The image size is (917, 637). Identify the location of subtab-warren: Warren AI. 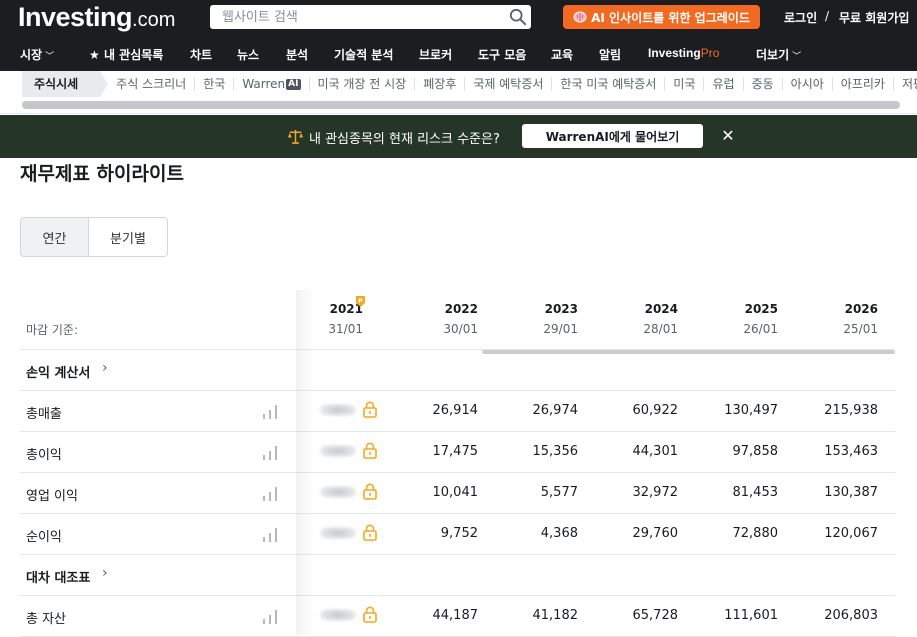
(272, 84).